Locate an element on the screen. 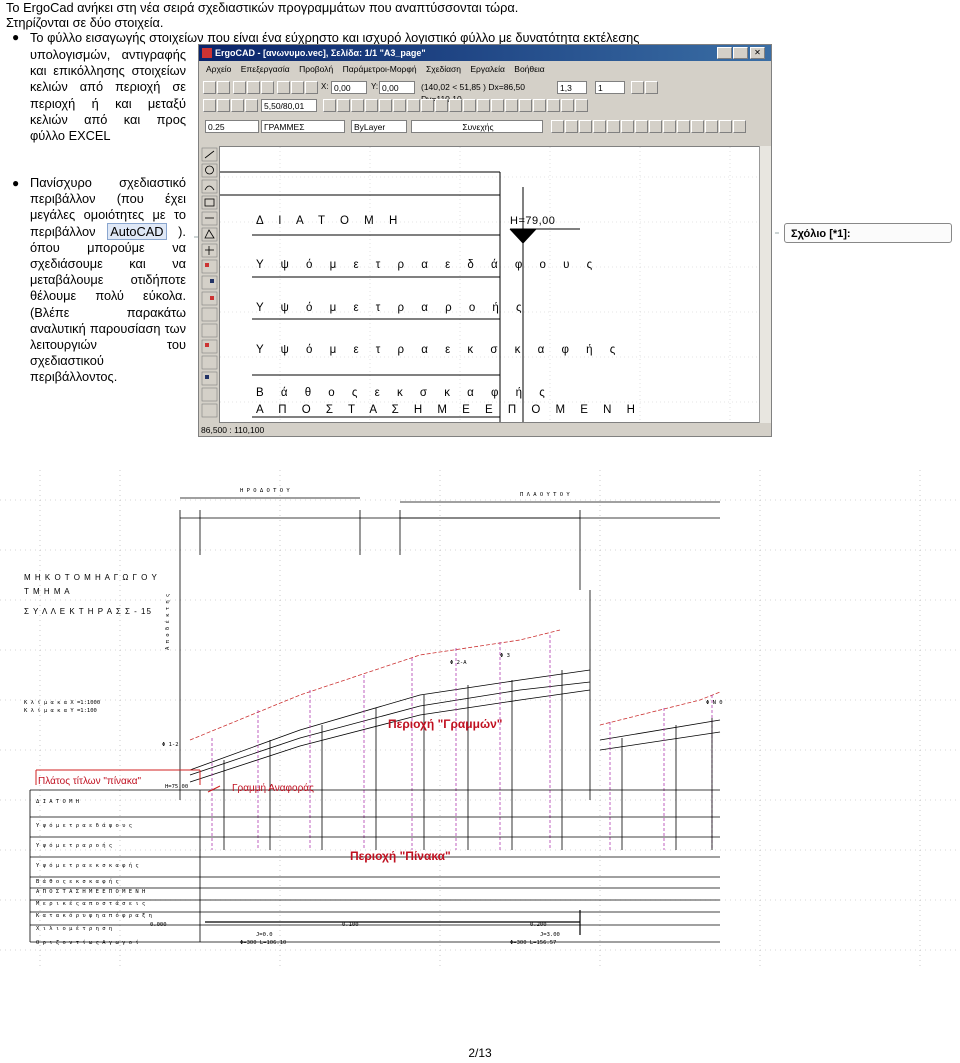 The height and width of the screenshot is (1063, 960). menu-draw: Σχεδίαση is located at coordinates (443, 69).